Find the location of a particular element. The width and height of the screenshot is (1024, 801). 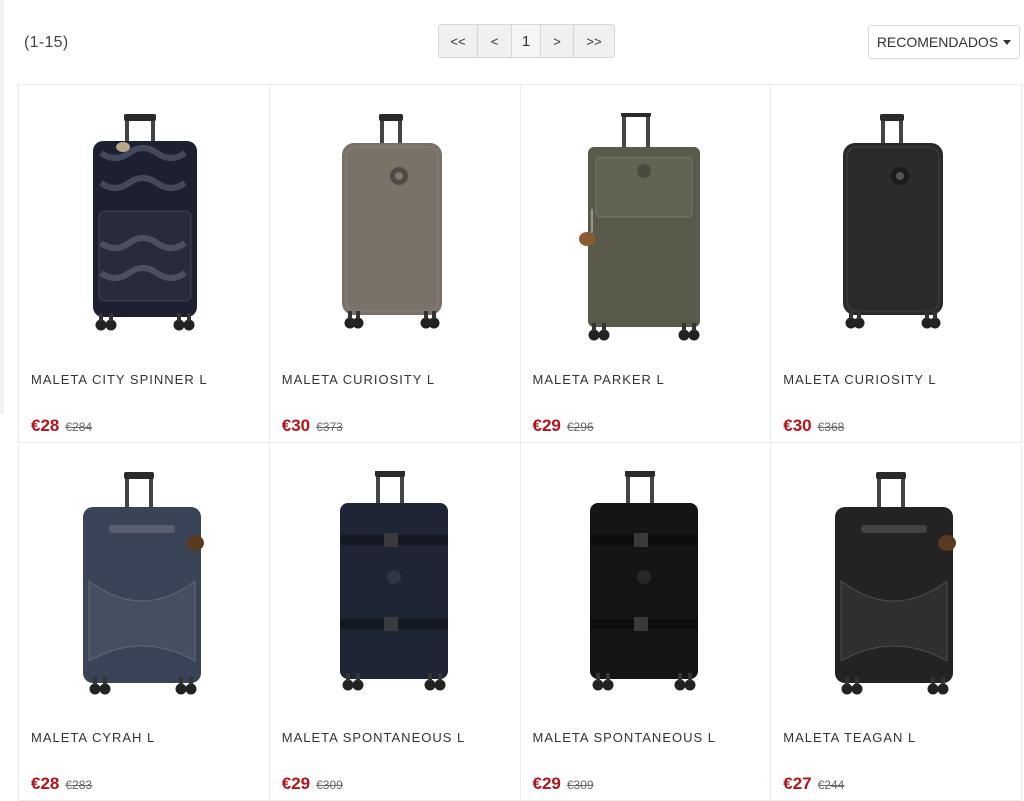

original-price: €296 is located at coordinates (580, 427).